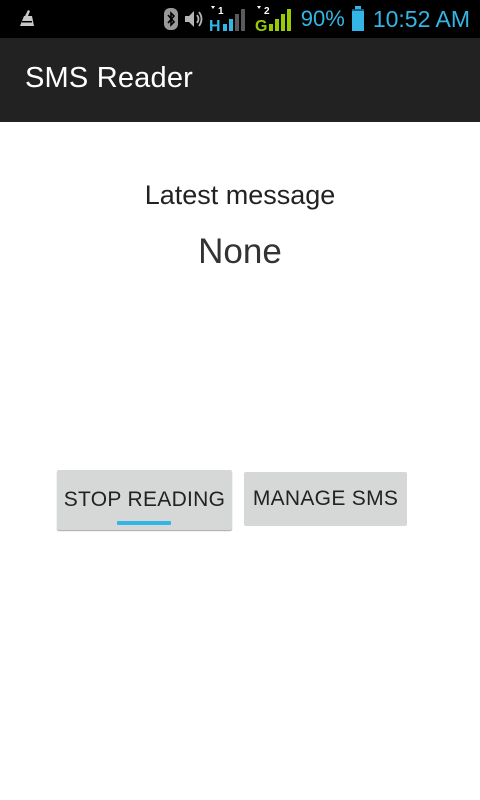 Image resolution: width=480 pixels, height=800 pixels. What do you see at coordinates (273, 20) in the screenshot?
I see `signal-g-icon: G 2` at bounding box center [273, 20].